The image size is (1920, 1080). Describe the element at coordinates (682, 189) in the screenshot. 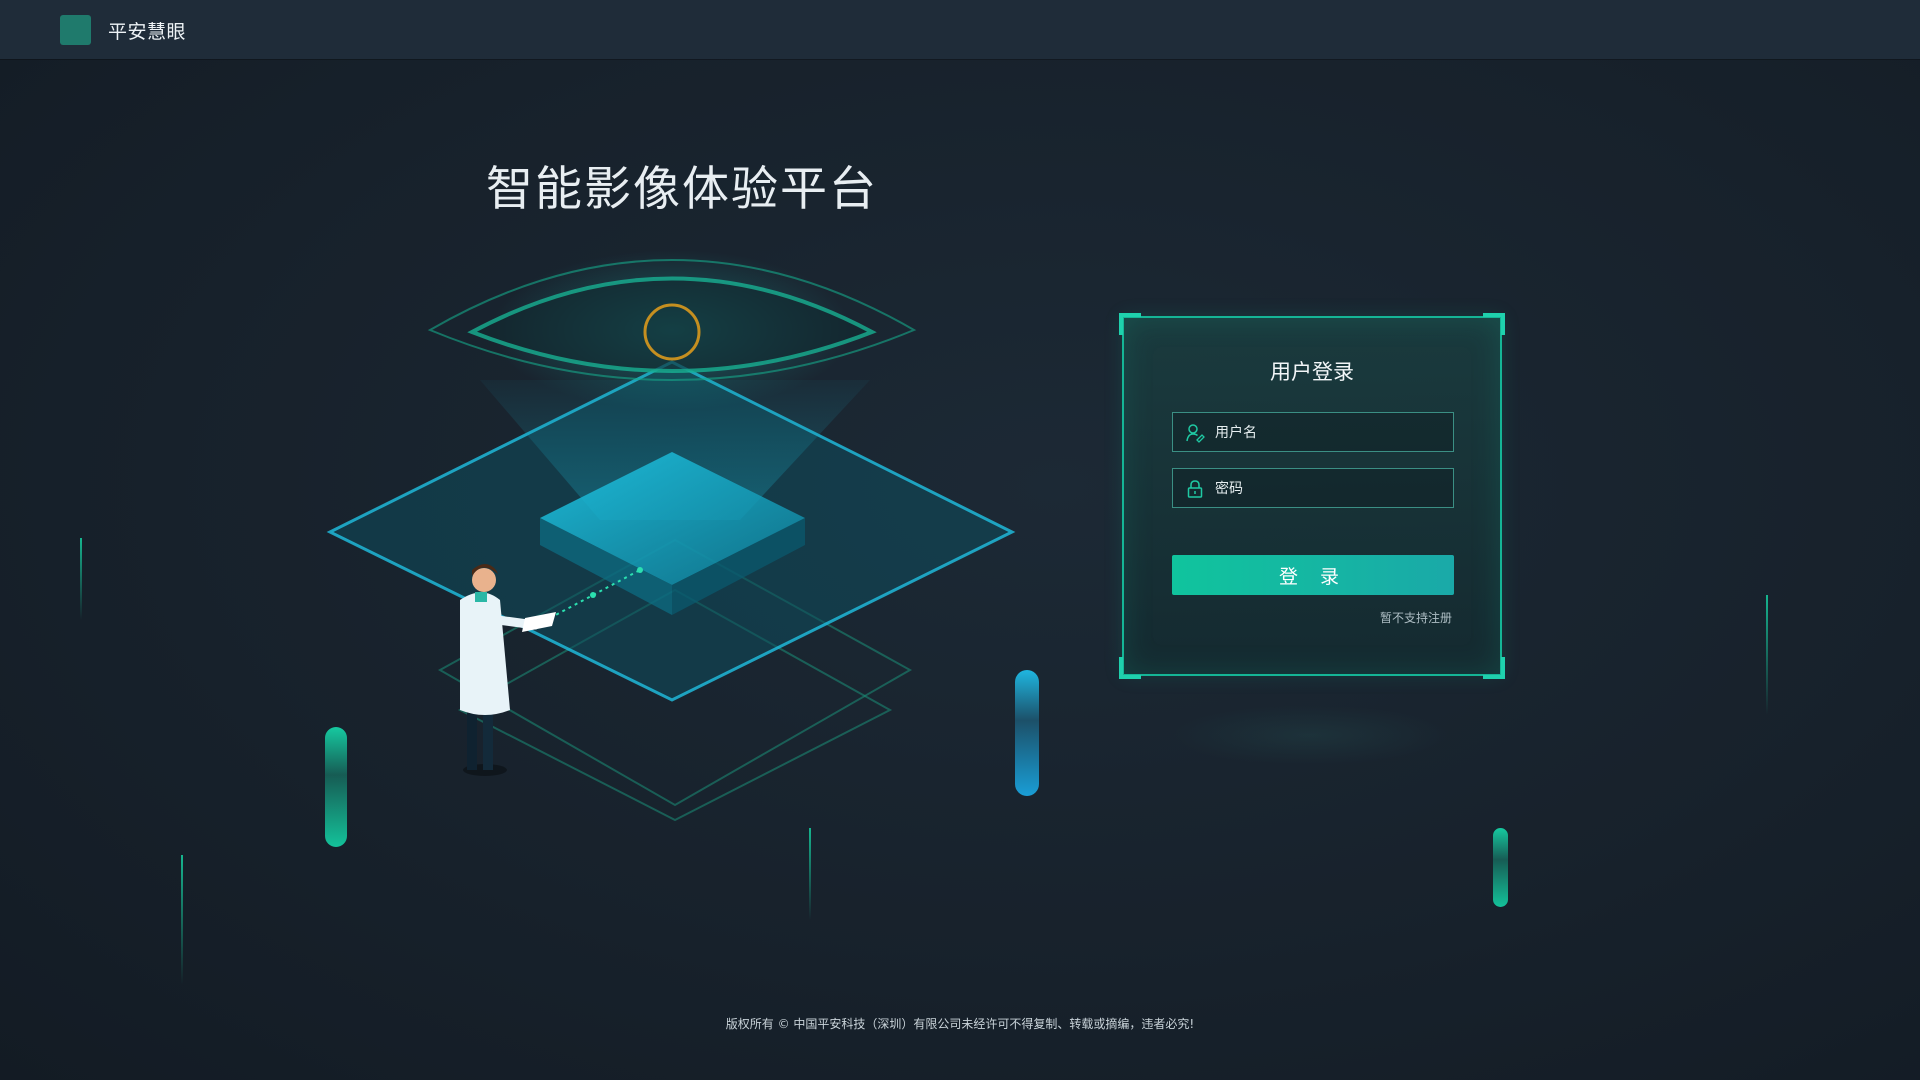

I see `page-title: 智能影像体验平台` at that location.